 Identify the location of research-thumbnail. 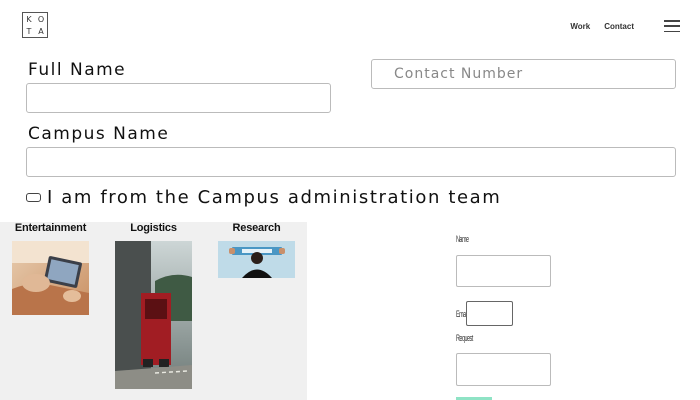
(256, 259).